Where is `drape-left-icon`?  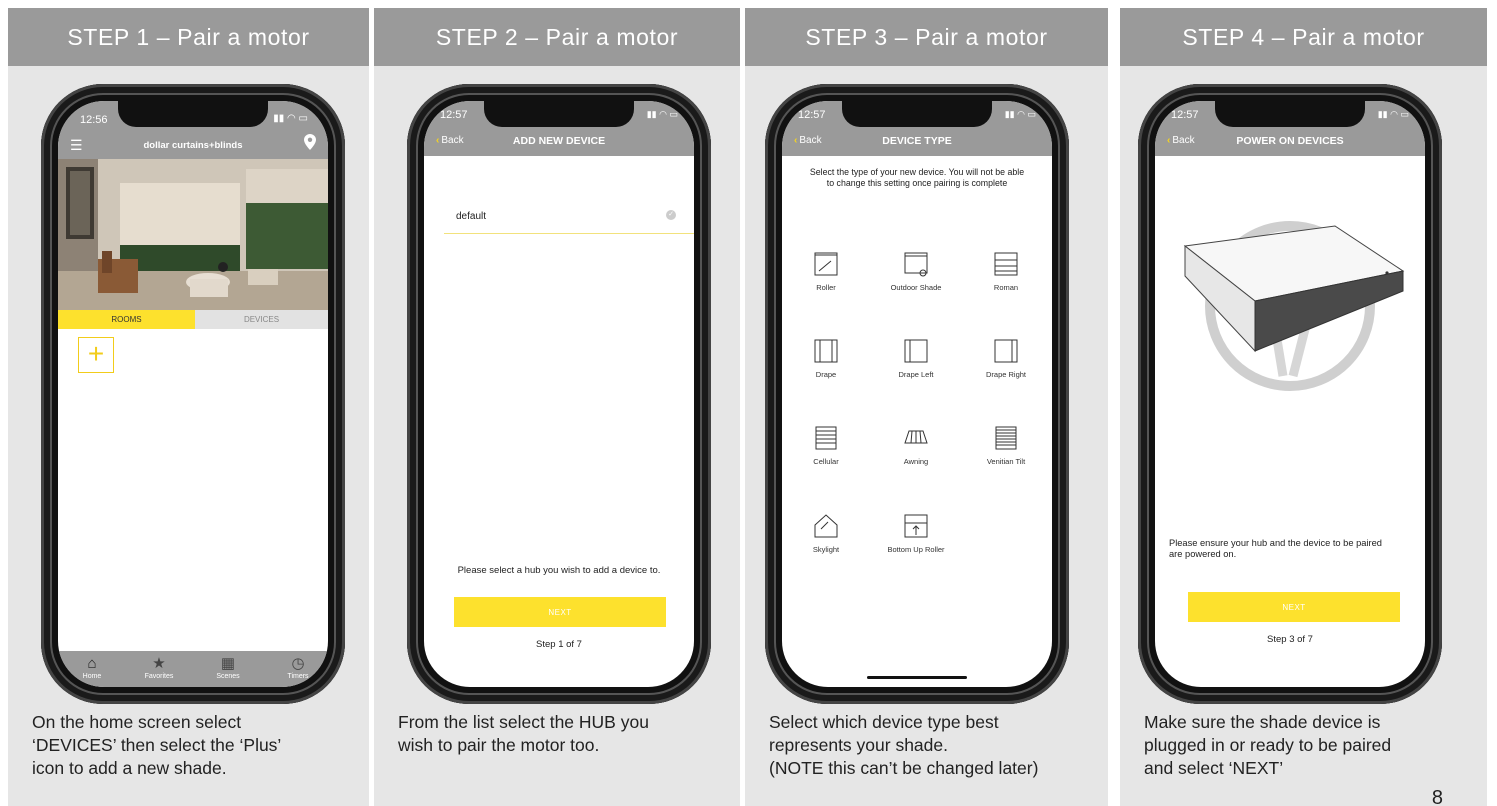
drape-left-icon is located at coordinates (916, 351).